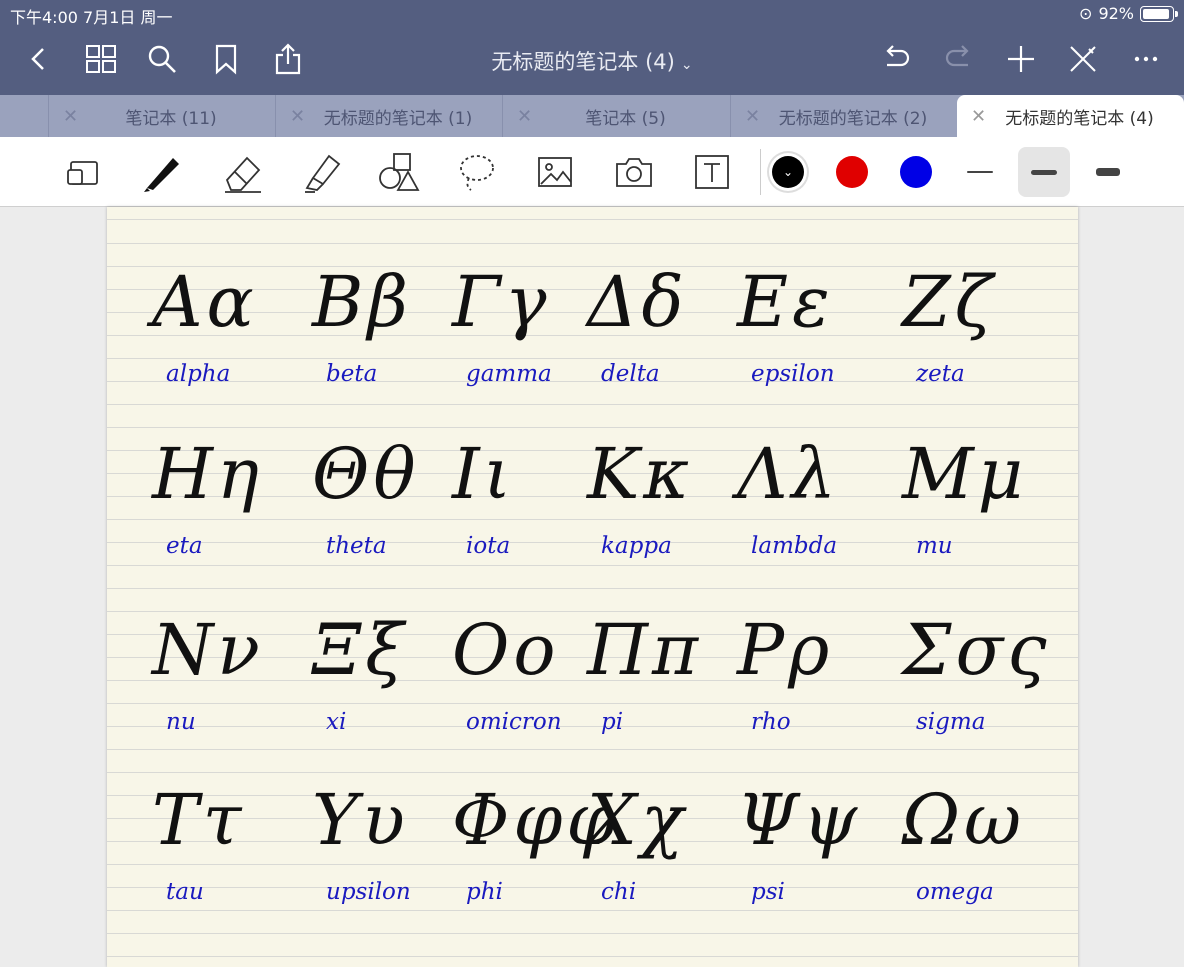  I want to click on battery-percent: 92%, so click(1116, 13).